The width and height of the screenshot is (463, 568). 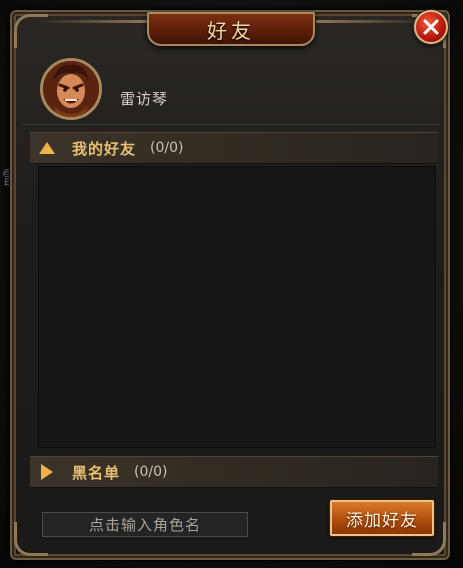 I want to click on triangle-up-icon, so click(x=47, y=148).